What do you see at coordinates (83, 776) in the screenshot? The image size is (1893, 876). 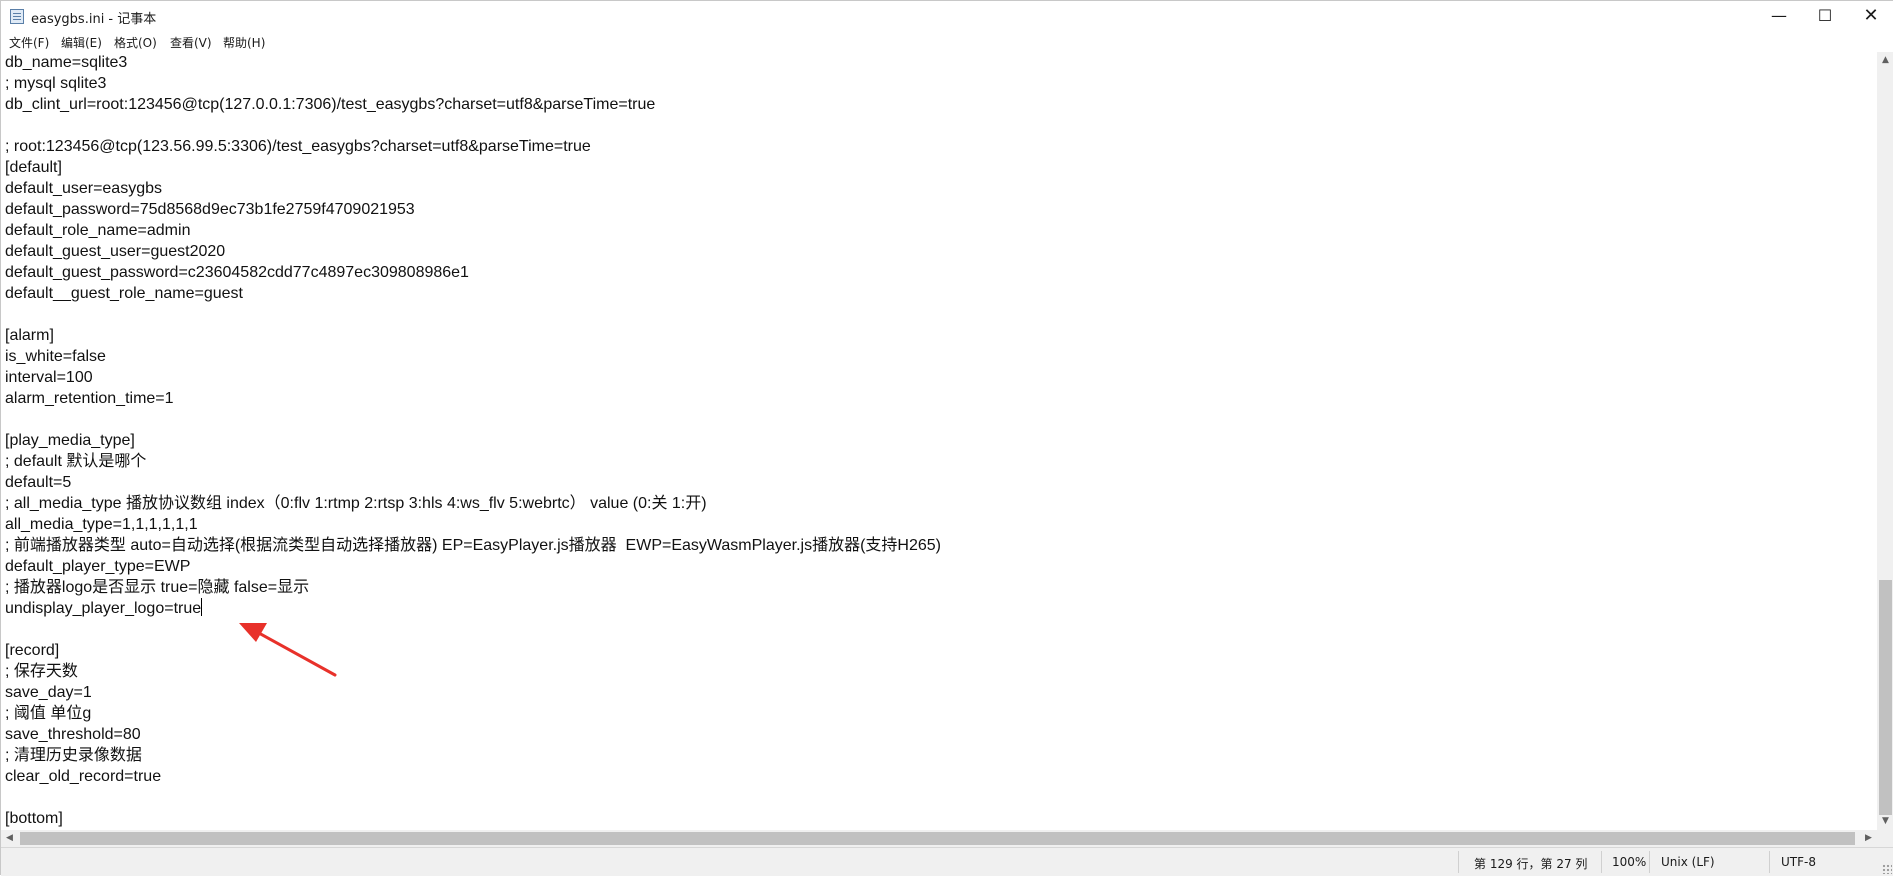 I see `text-line-content: clear_old_record=true` at bounding box center [83, 776].